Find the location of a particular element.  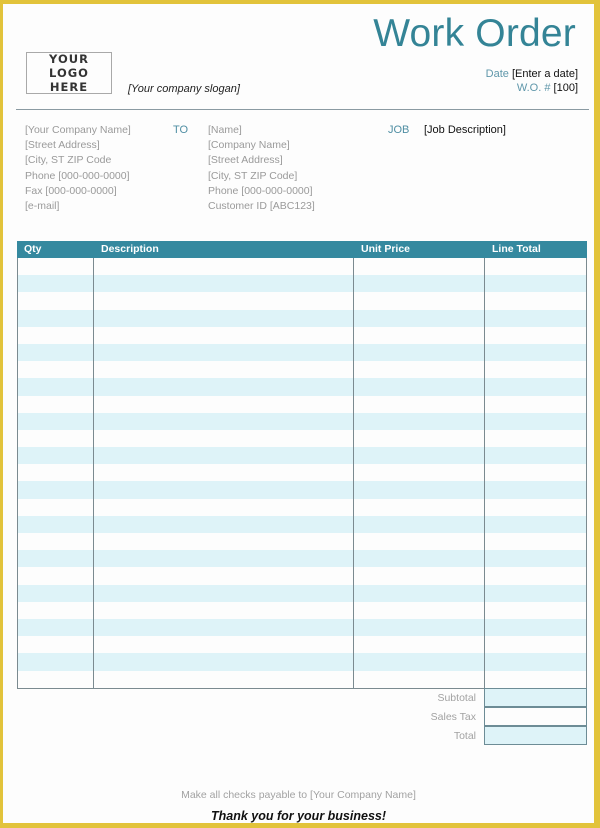

to-customer-id: Customer ID [ABC123] is located at coordinates (261, 206).